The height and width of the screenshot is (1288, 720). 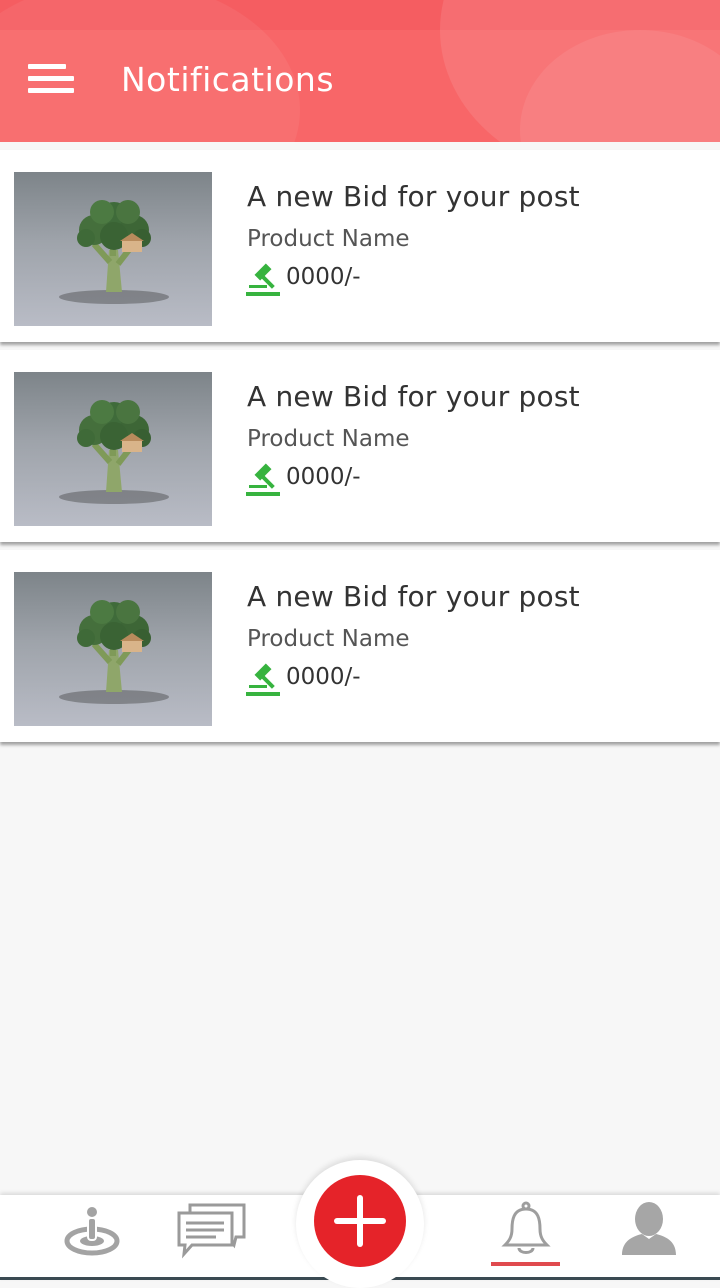 What do you see at coordinates (525, 1264) in the screenshot?
I see `active-tab-indicator` at bounding box center [525, 1264].